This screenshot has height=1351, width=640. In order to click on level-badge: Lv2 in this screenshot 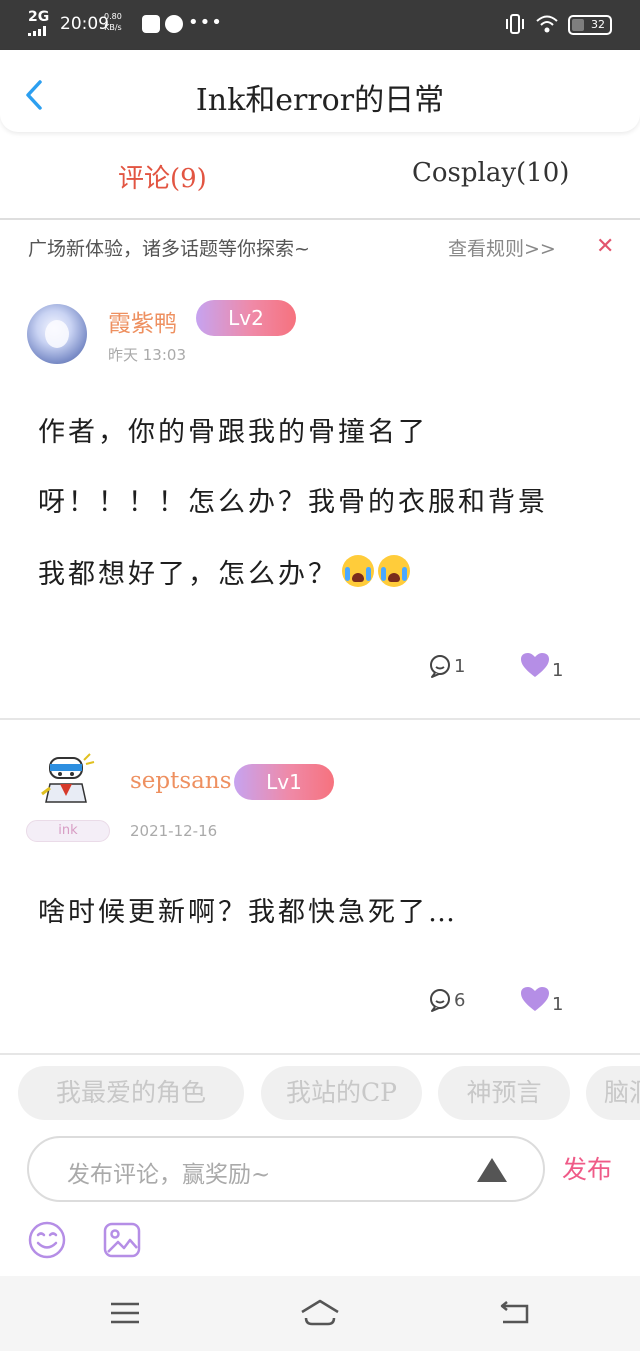, I will do `click(246, 318)`.